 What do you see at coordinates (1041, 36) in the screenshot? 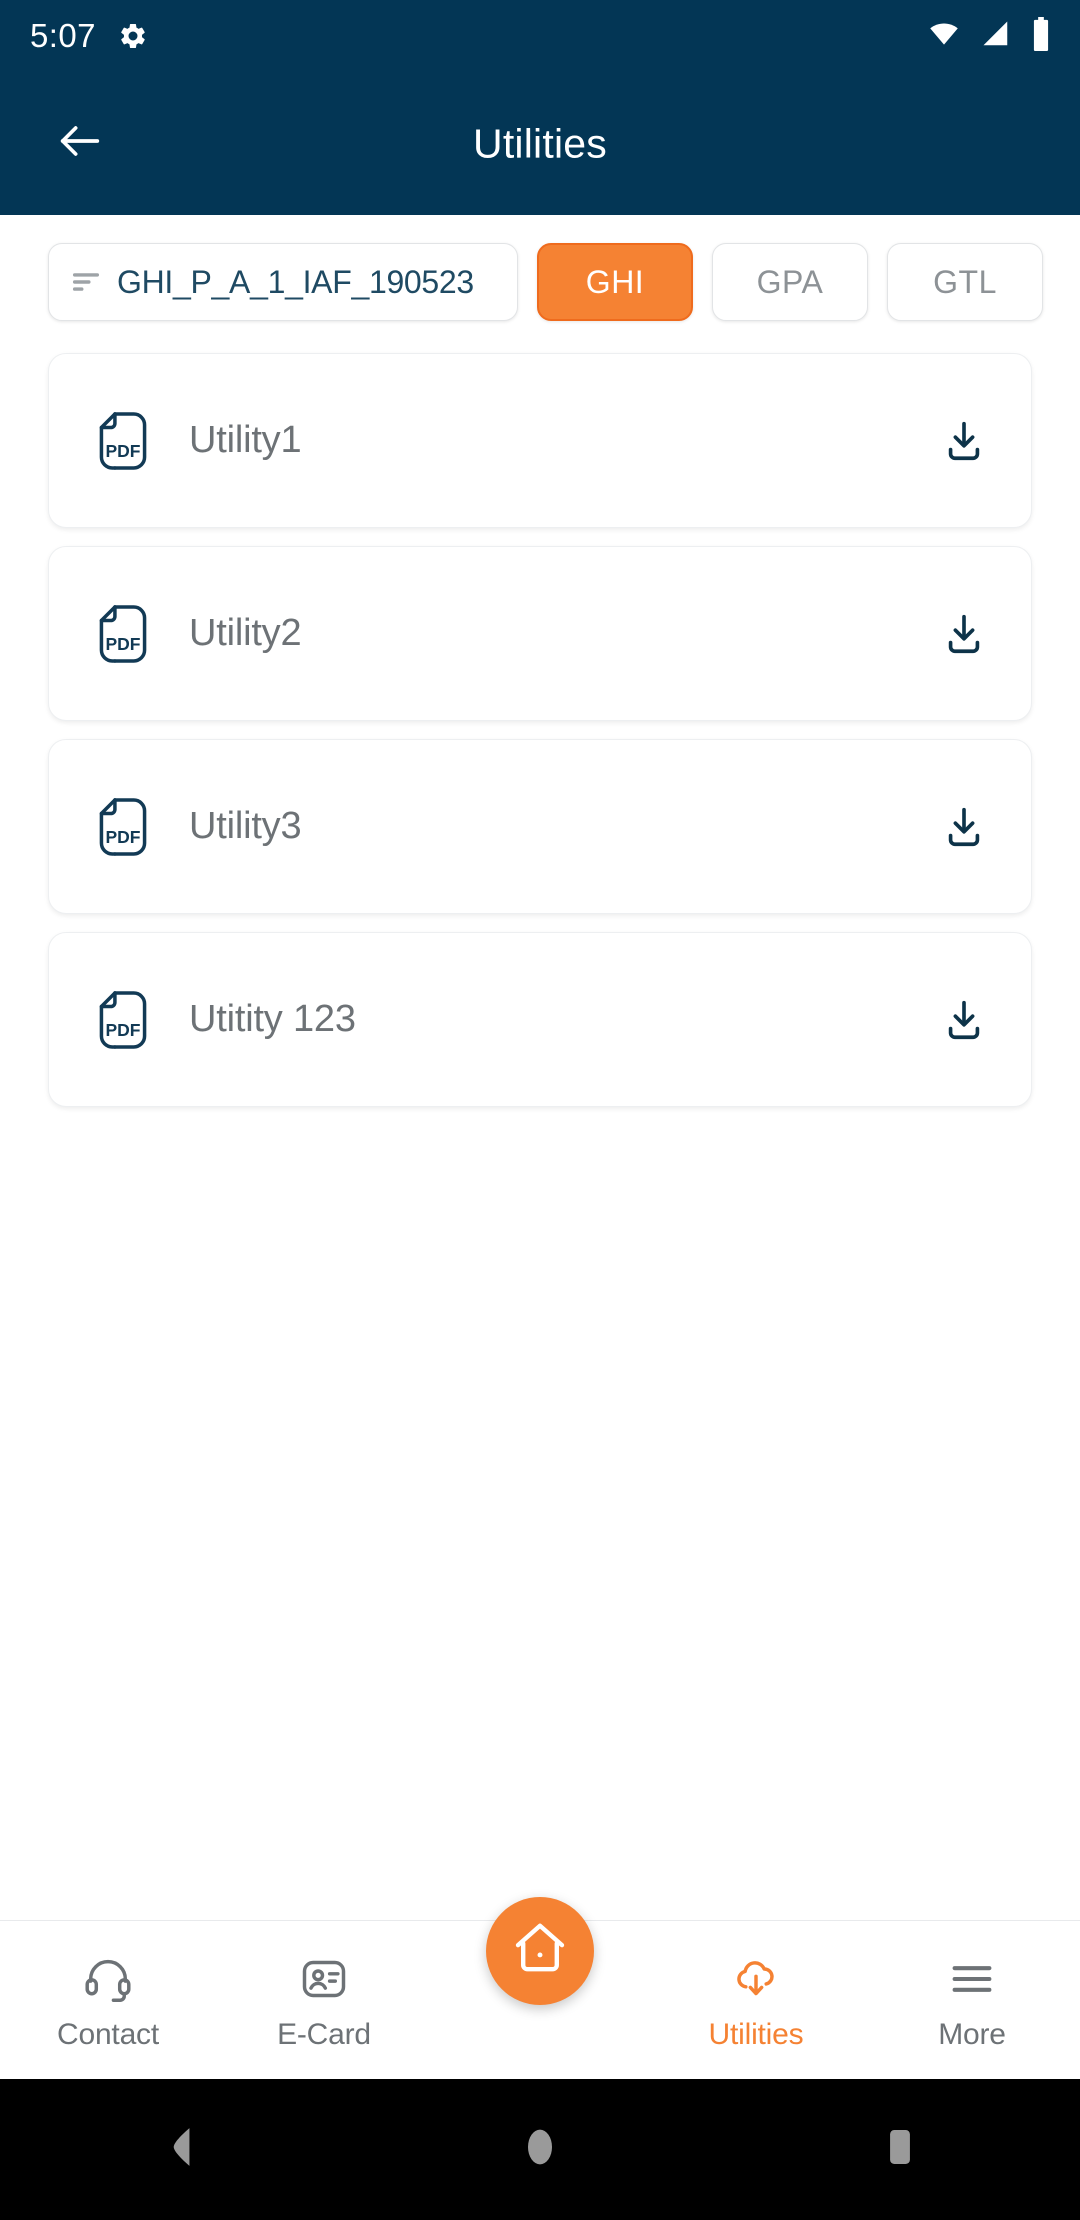
I see `battery-icon` at bounding box center [1041, 36].